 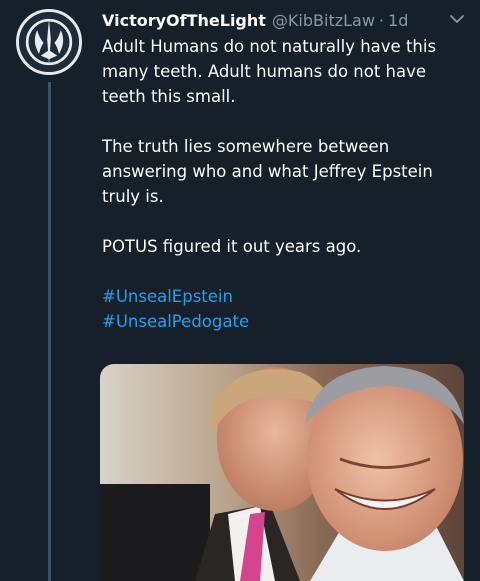 I want to click on timestamp: 1d, so click(x=398, y=20).